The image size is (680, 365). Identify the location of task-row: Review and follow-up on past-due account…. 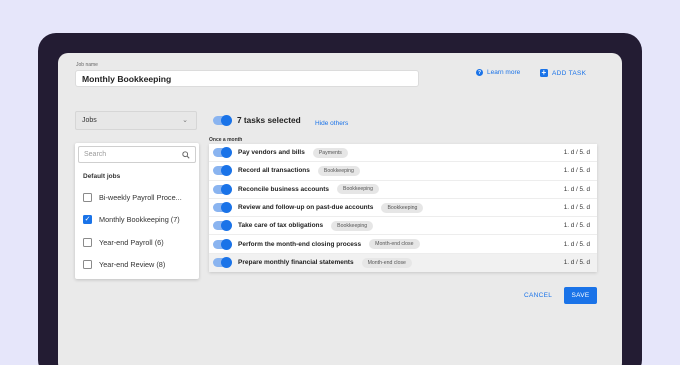
(403, 208).